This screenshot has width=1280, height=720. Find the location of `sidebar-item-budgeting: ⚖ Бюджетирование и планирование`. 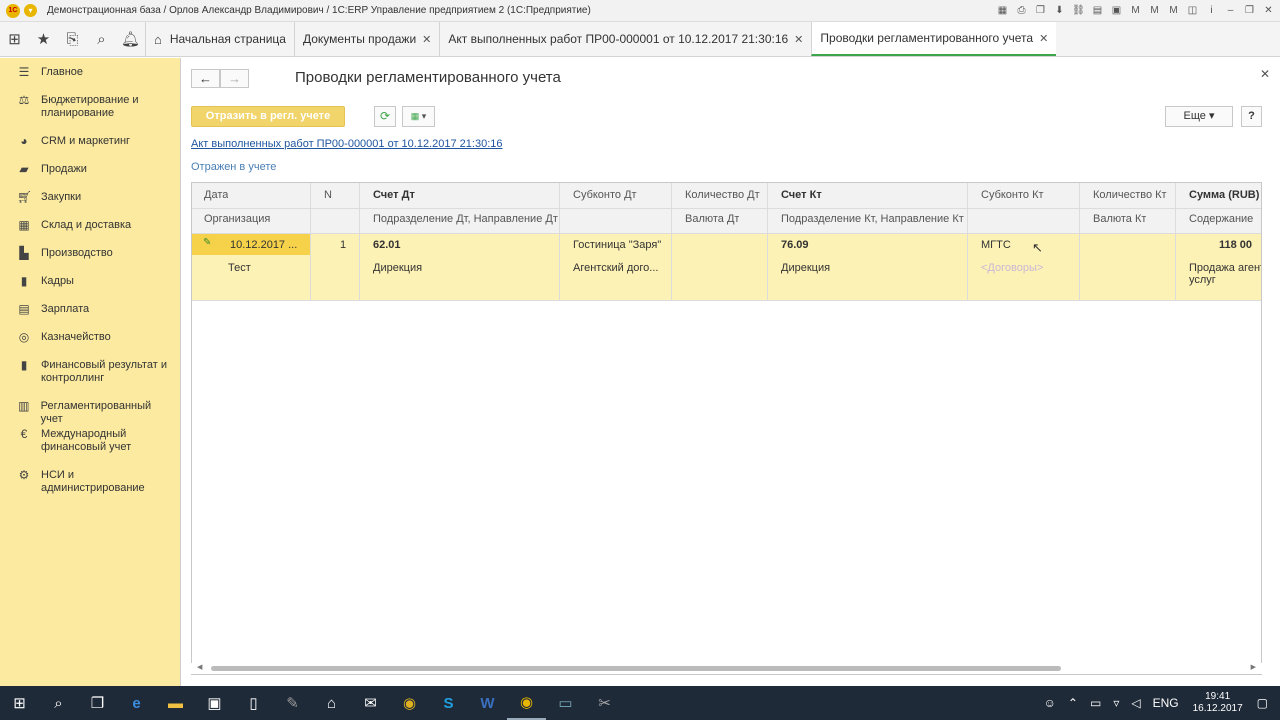

sidebar-item-budgeting: ⚖ Бюджетирование и планирование is located at coordinates (90, 107).